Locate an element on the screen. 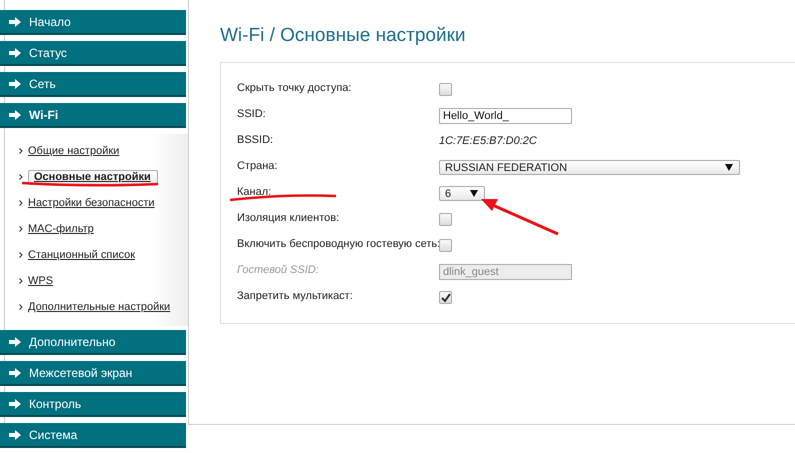  menu-item: Межсетевой экран is located at coordinates (93, 373).